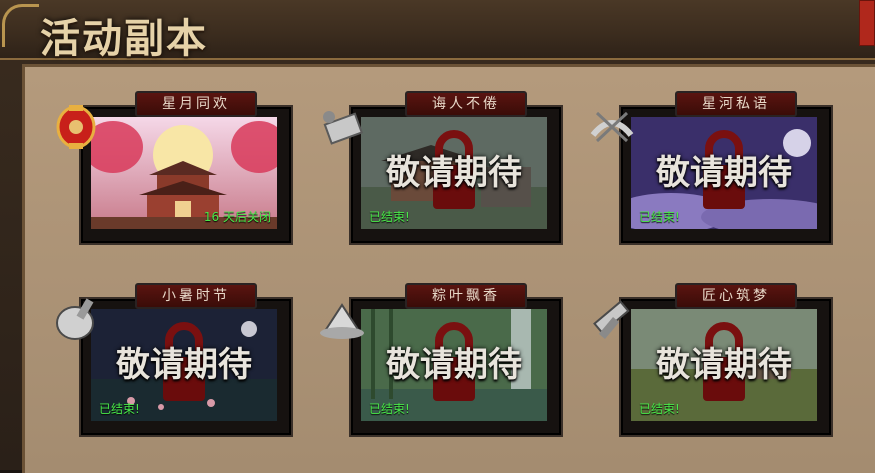 The image size is (875, 473). I want to click on card-frame: 16 天后关闭, so click(186, 175).